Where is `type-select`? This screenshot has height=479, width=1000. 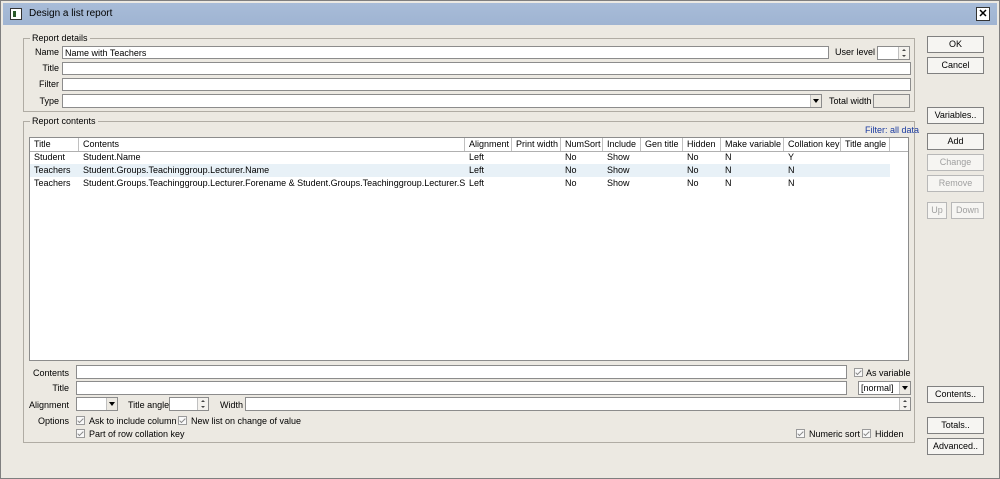 type-select is located at coordinates (442, 101).